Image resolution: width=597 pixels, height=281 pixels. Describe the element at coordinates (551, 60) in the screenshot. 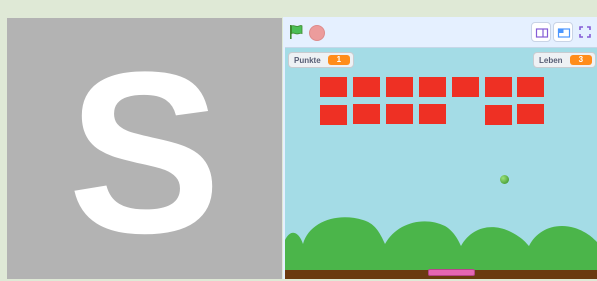

I see `lives-label: Leben` at that location.